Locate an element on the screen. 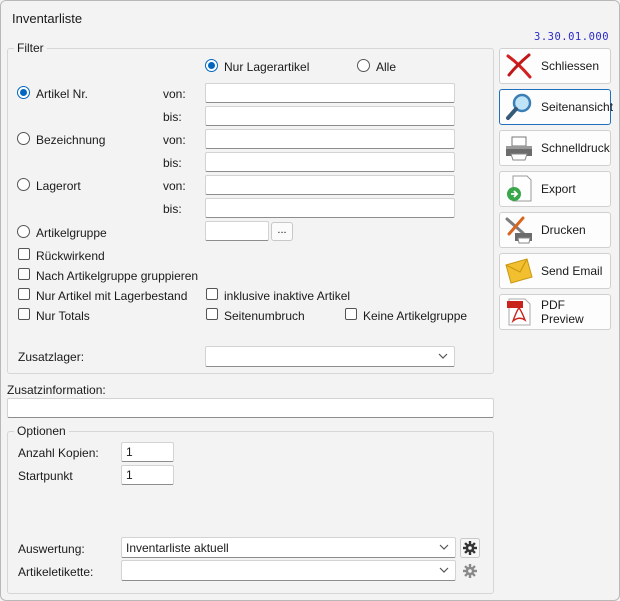 The width and height of the screenshot is (620, 601). nach-artikelgruppe-label: Nach Artikelgruppe gruppieren is located at coordinates (117, 276).